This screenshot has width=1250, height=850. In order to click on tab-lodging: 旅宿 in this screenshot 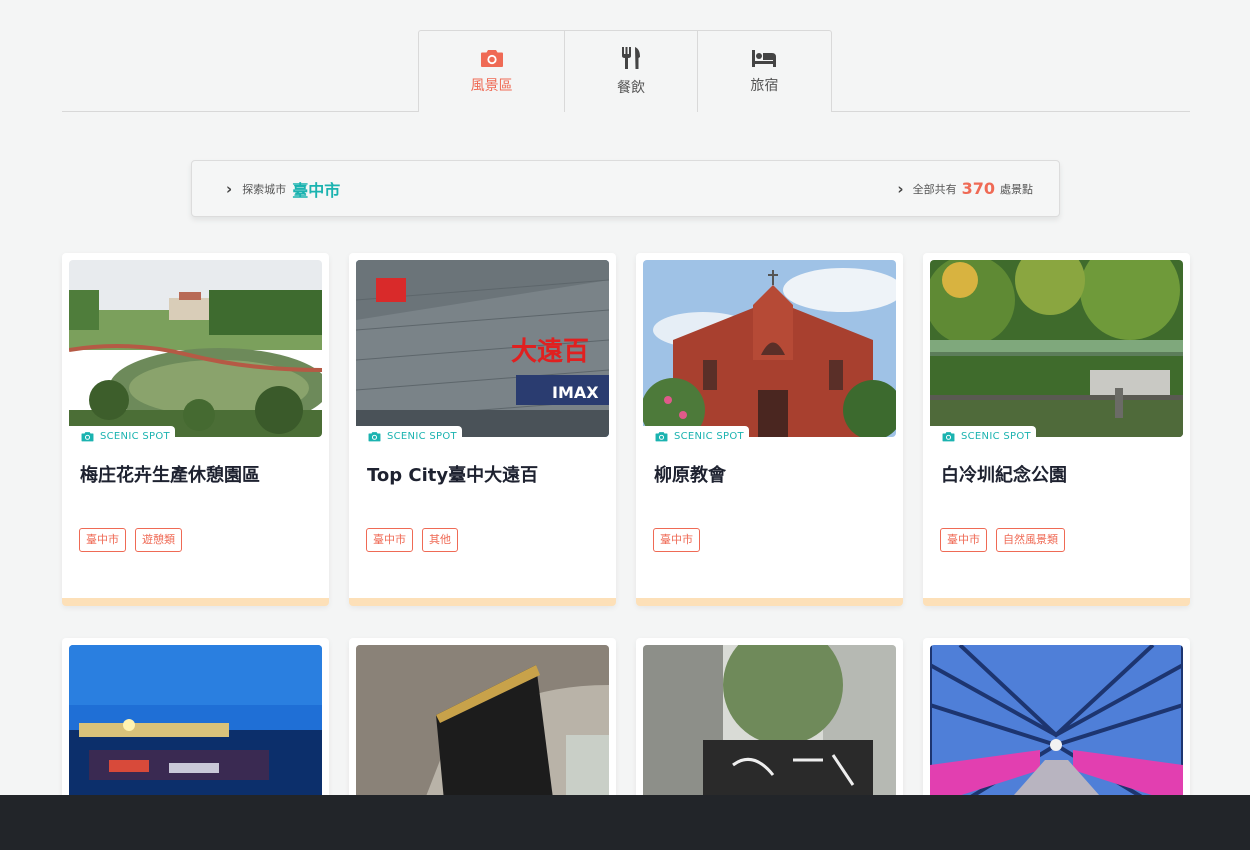, I will do `click(764, 71)`.